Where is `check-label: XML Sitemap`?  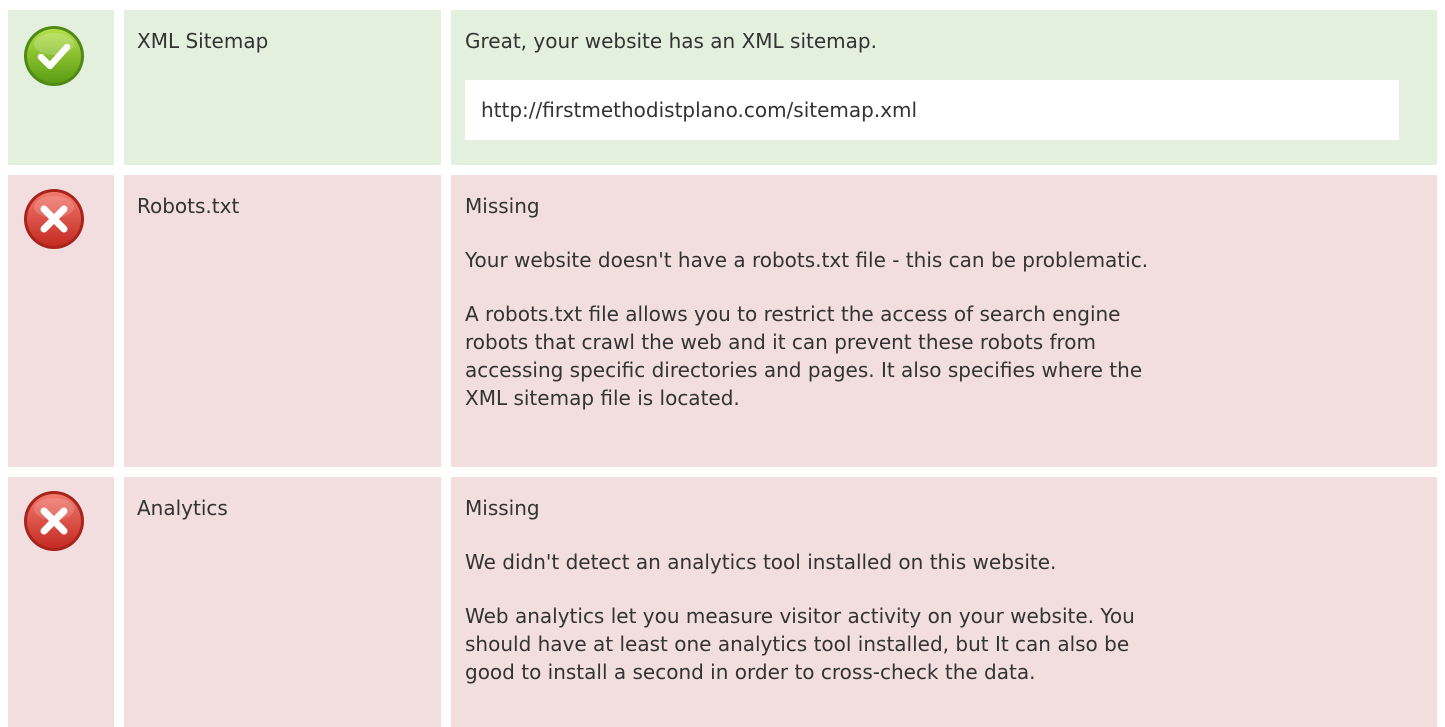 check-label: XML Sitemap is located at coordinates (203, 41).